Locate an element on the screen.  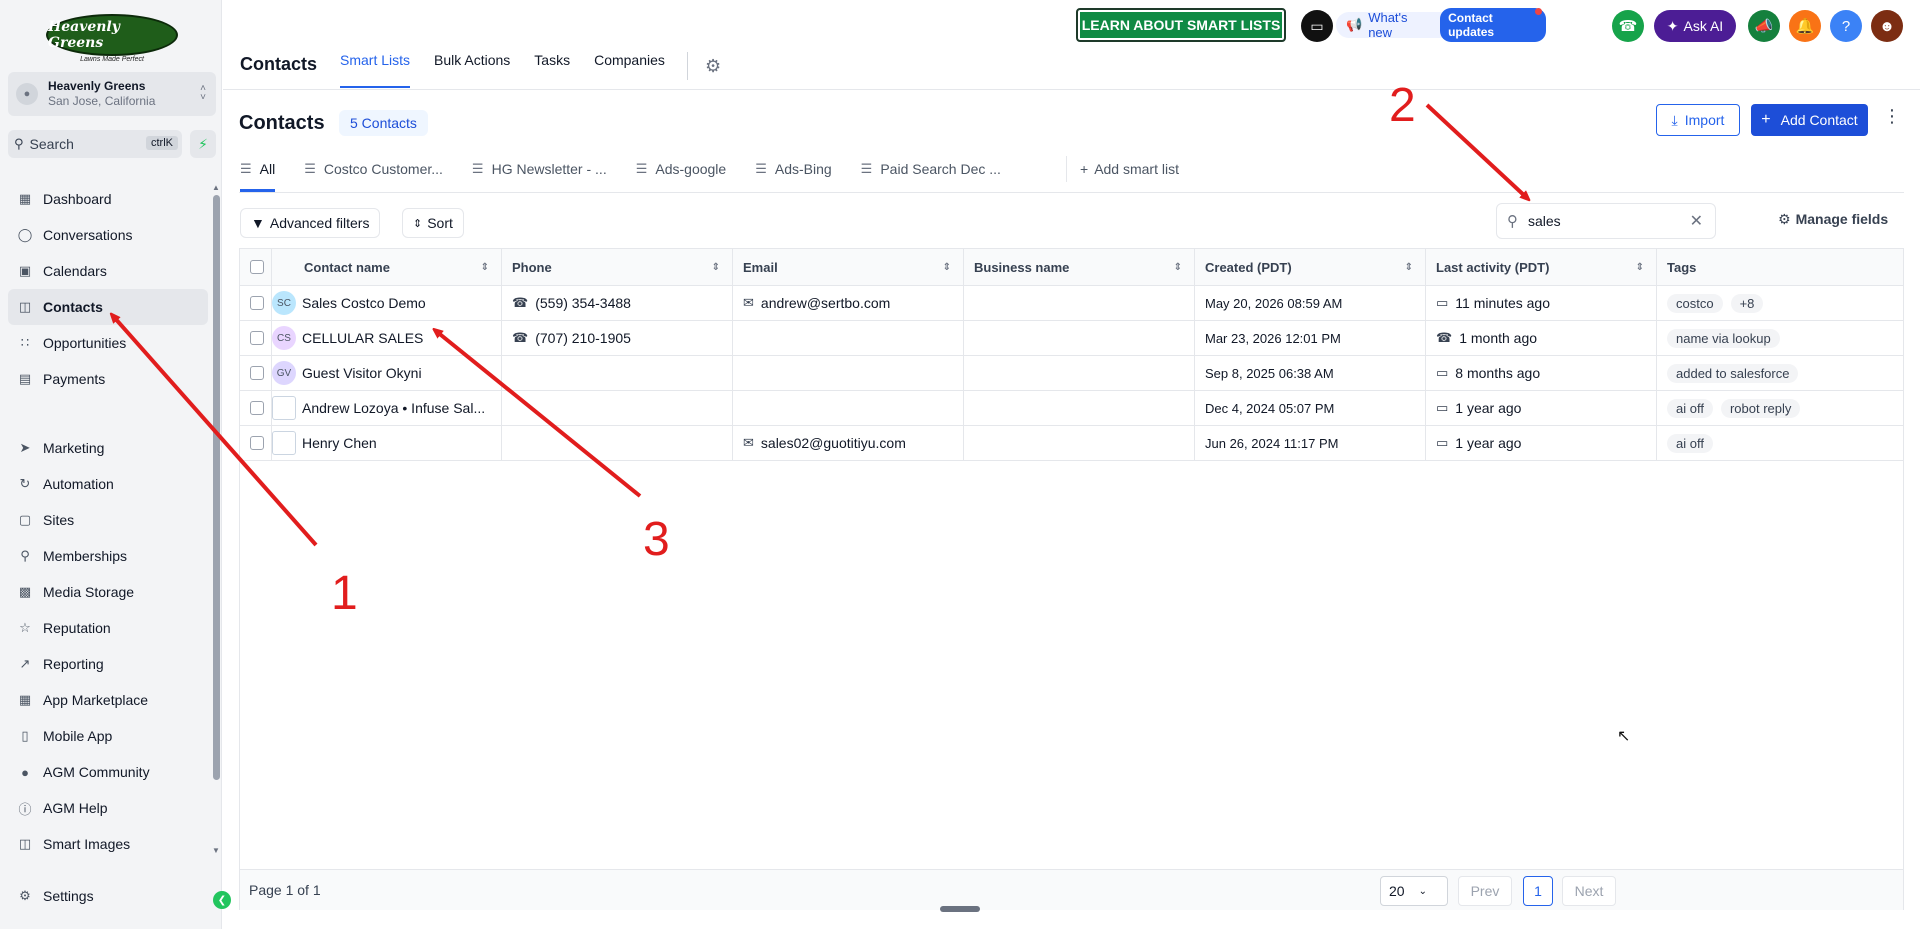
sidebar-item-marketing: ➤ Marketing is located at coordinates (108, 448).